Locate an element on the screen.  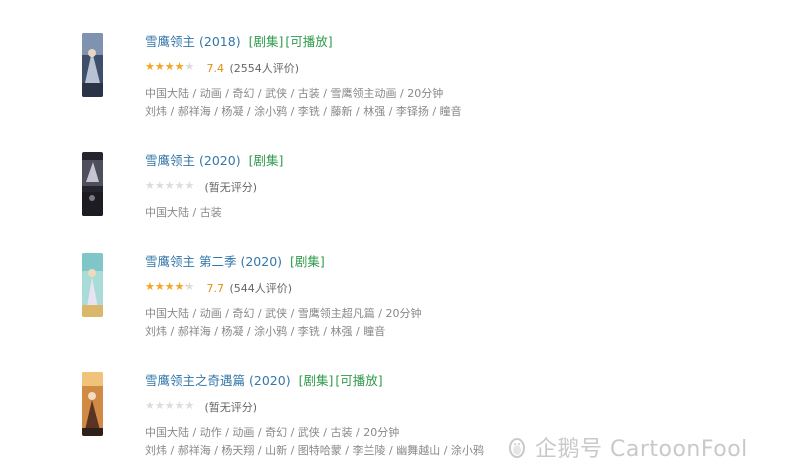
penguin-icon is located at coordinates (517, 448).